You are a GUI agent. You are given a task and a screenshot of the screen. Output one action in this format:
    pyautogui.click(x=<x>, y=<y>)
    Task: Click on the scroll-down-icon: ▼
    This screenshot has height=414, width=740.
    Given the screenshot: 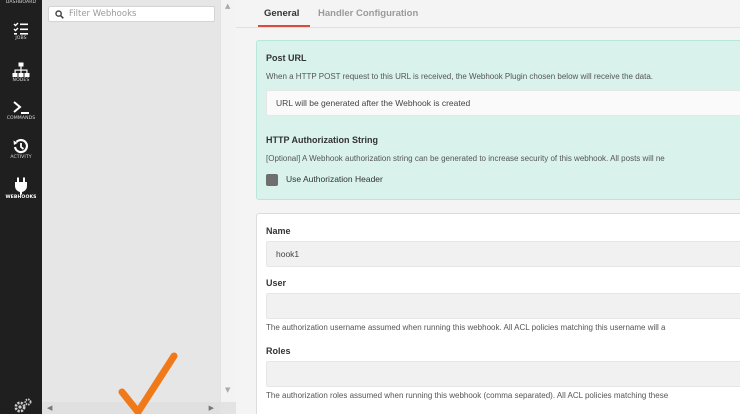 What is the action you would take?
    pyautogui.click(x=227, y=390)
    